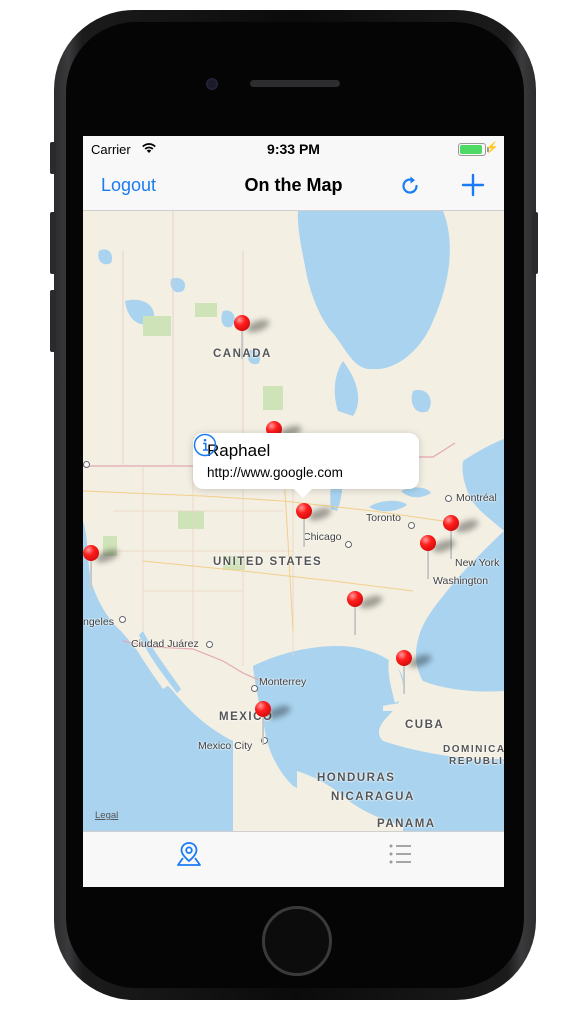  What do you see at coordinates (473, 749) in the screenshot?
I see `label-dominican-1: DOMINICA` at bounding box center [473, 749].